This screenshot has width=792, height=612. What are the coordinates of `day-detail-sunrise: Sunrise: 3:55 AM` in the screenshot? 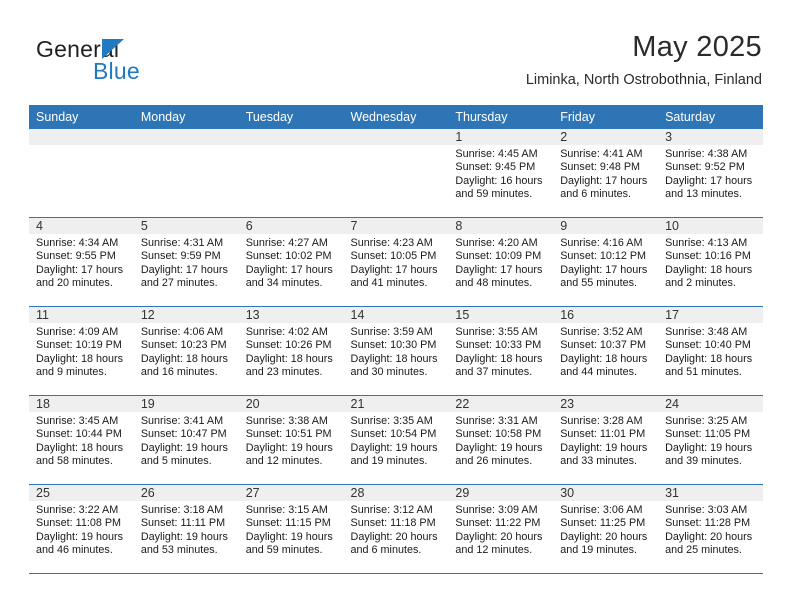 It's located at (496, 332).